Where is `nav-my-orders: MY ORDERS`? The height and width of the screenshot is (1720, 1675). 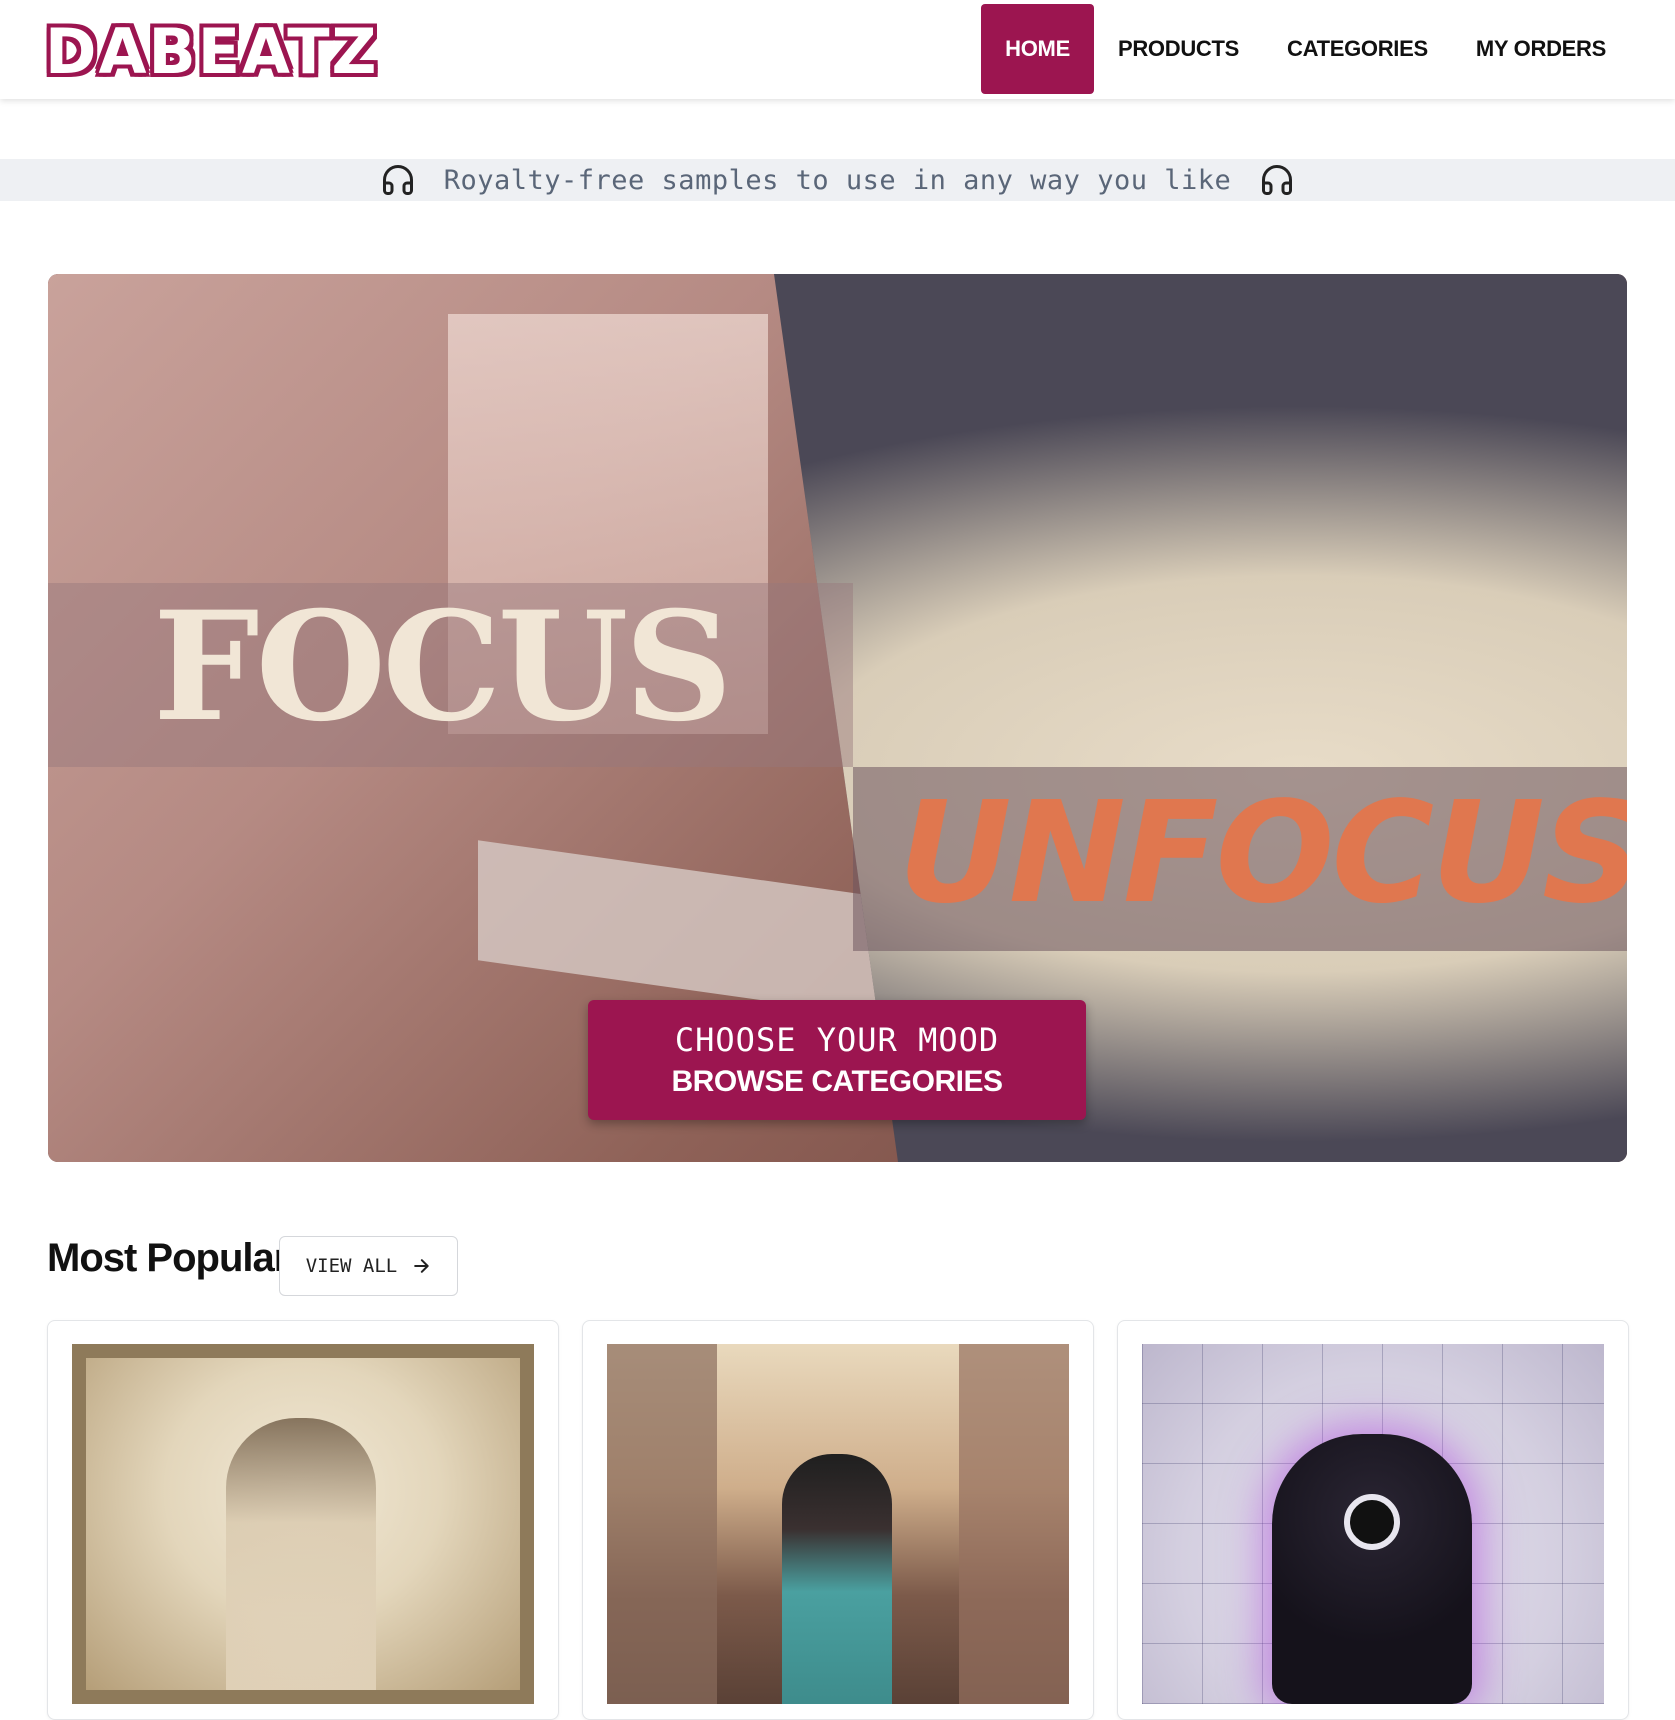
nav-my-orders: MY ORDERS is located at coordinates (1541, 49).